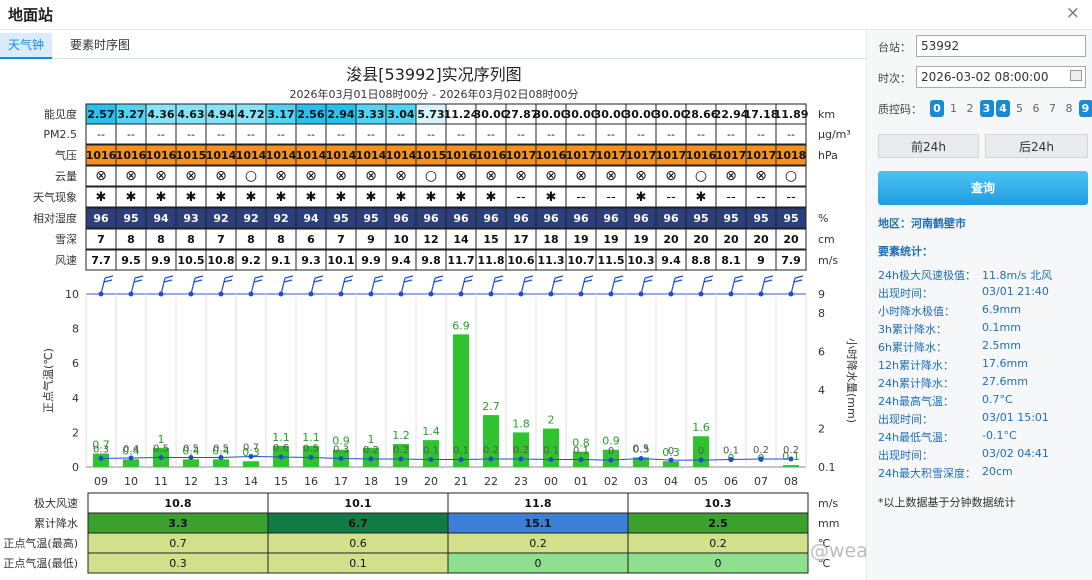  Describe the element at coordinates (986, 108) in the screenshot. I see `qc-code-3: 3` at that location.